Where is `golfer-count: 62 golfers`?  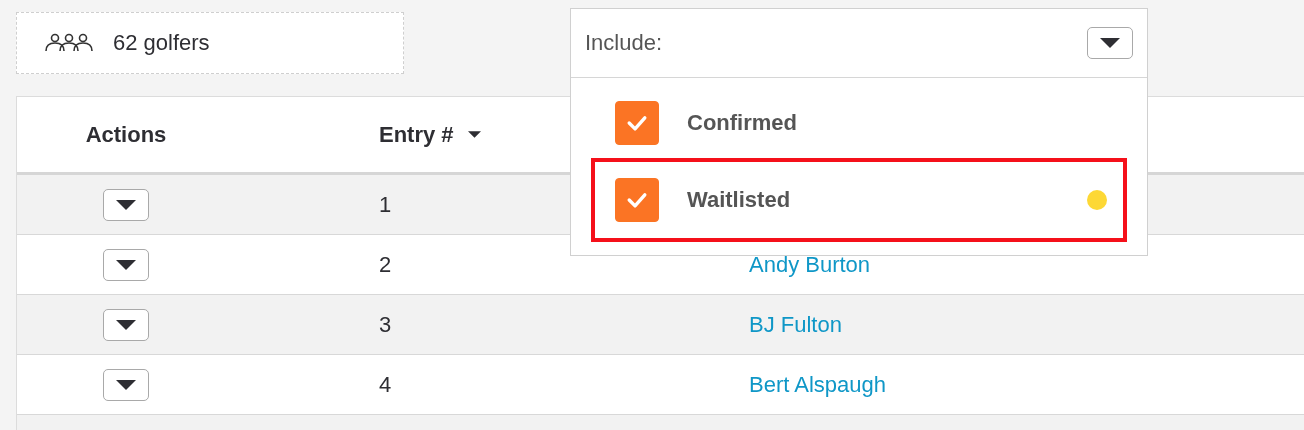
golfer-count: 62 golfers is located at coordinates (161, 43).